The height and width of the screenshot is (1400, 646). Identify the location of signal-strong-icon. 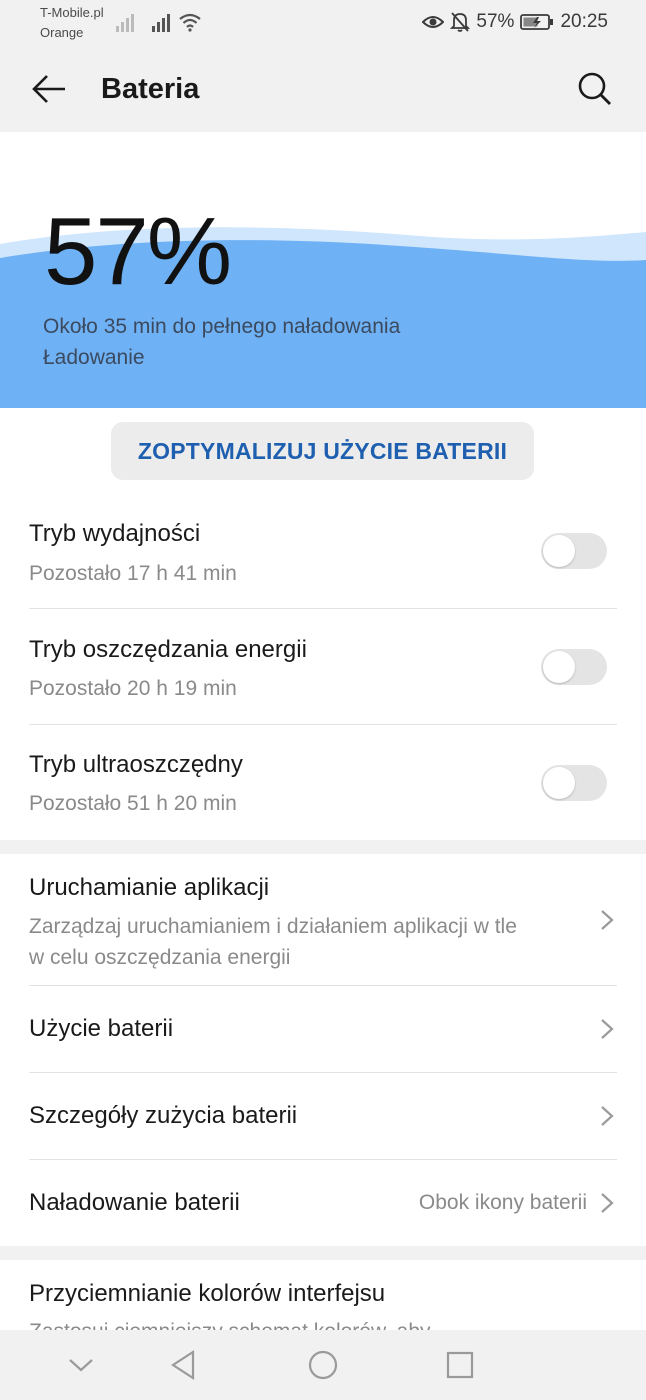
(161, 23).